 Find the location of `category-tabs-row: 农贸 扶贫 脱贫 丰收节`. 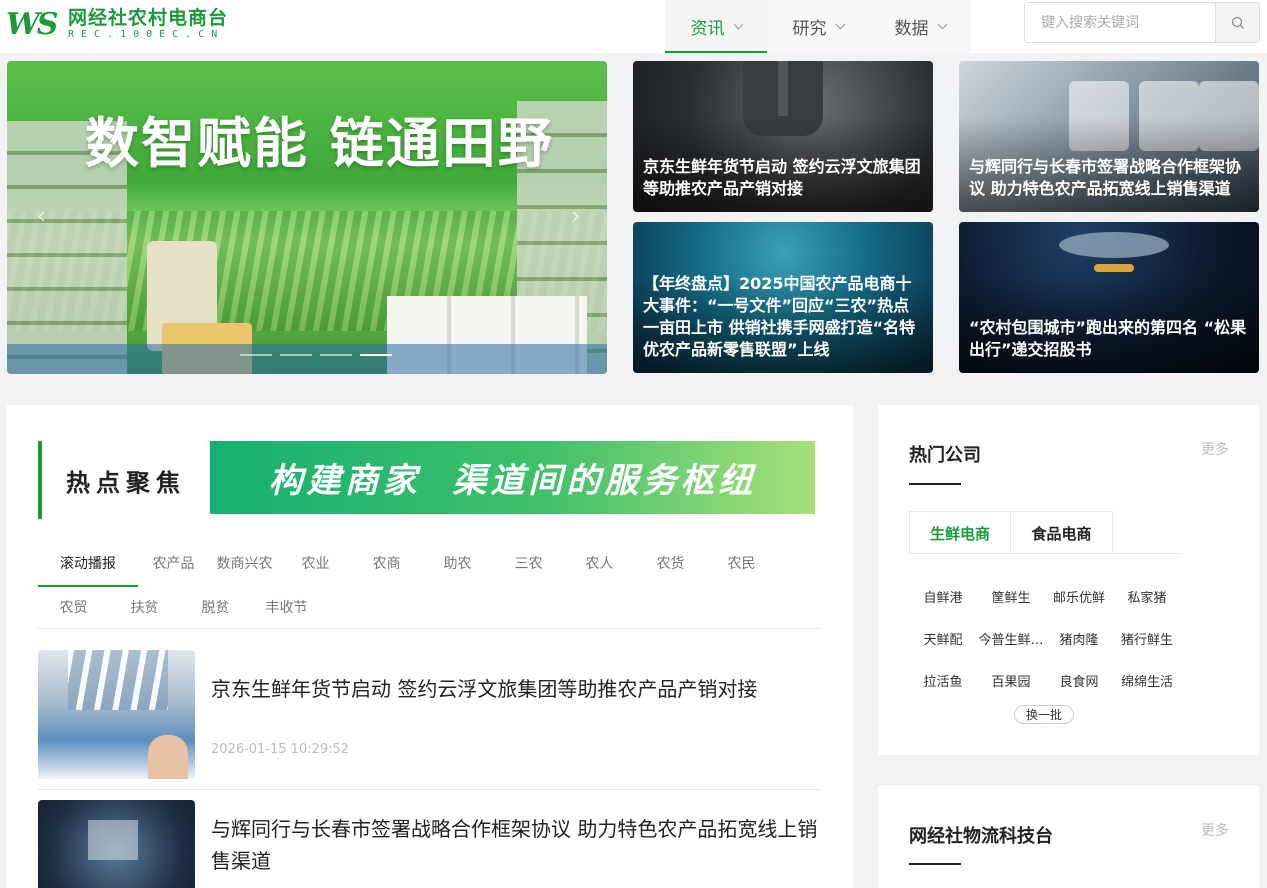

category-tabs-row: 农贸 扶贫 脱贫 丰收节 is located at coordinates (430, 607).